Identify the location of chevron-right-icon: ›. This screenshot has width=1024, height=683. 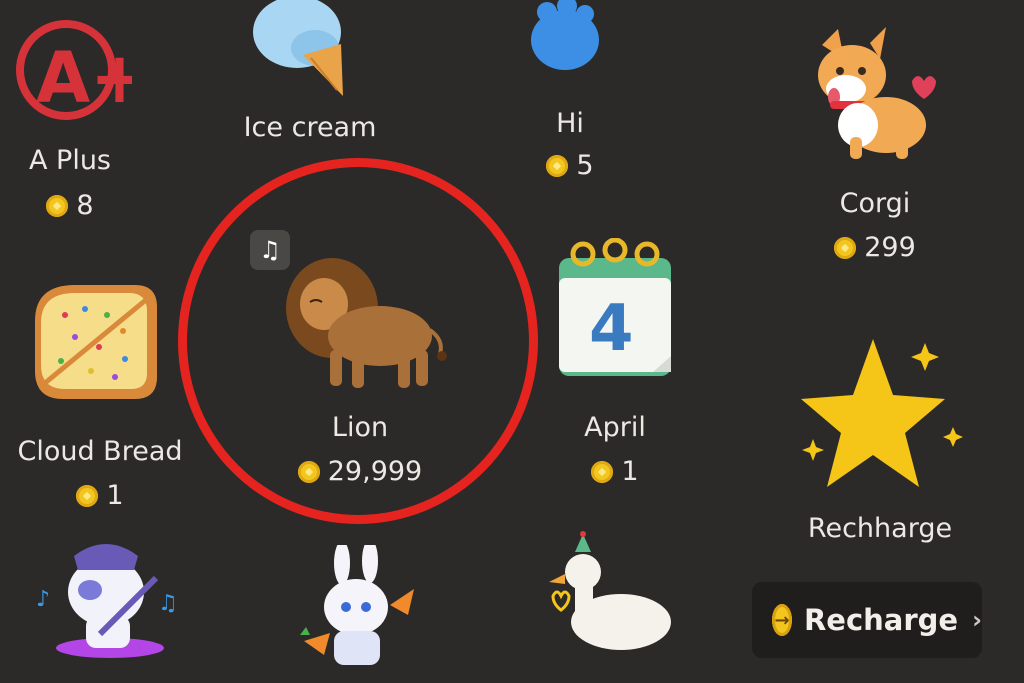
(977, 620).